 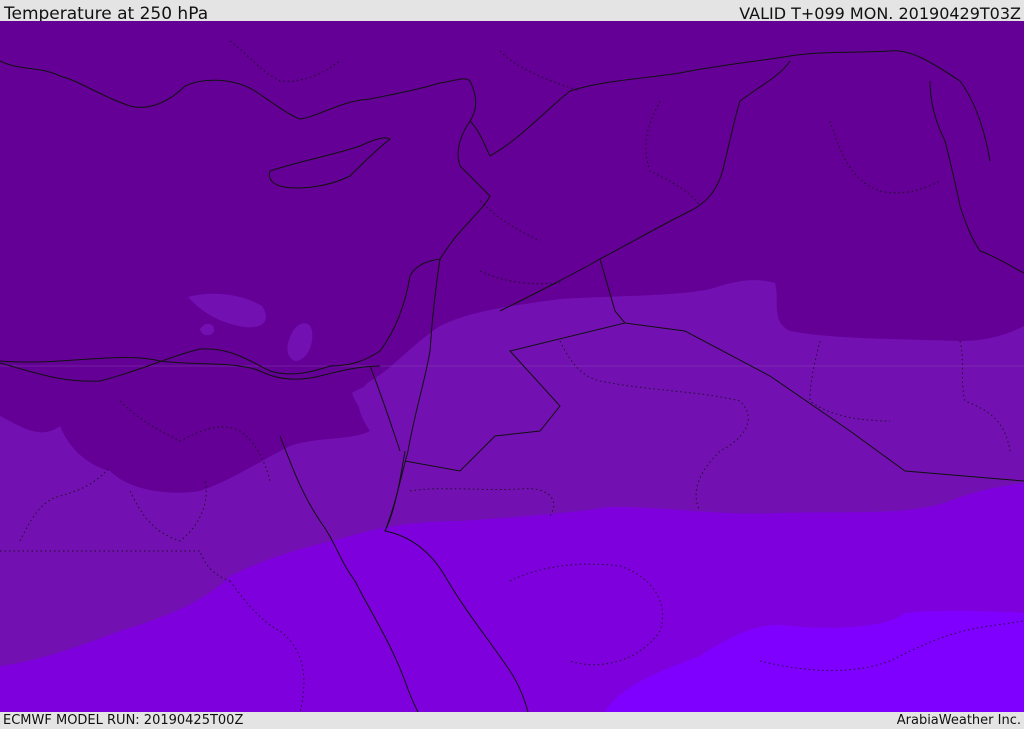 What do you see at coordinates (123, 720) in the screenshot?
I see `model-run-label: ECMWF MODEL RUN: 20190425T00Z` at bounding box center [123, 720].